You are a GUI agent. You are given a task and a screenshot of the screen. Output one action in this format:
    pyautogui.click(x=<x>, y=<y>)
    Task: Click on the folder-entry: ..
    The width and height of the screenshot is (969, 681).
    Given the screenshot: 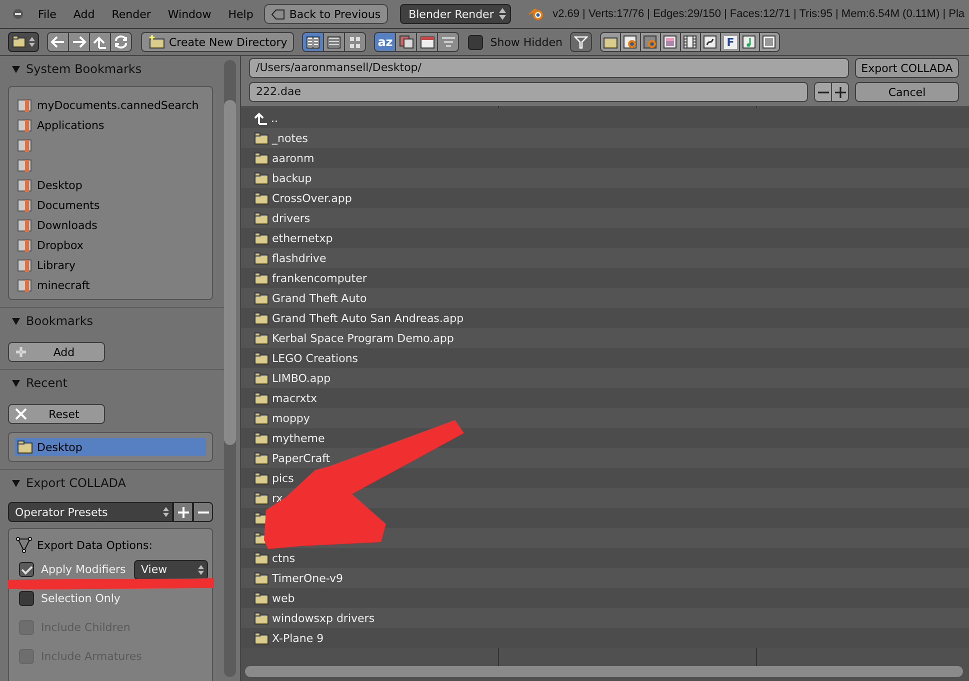 What is the action you would take?
    pyautogui.click(x=274, y=118)
    